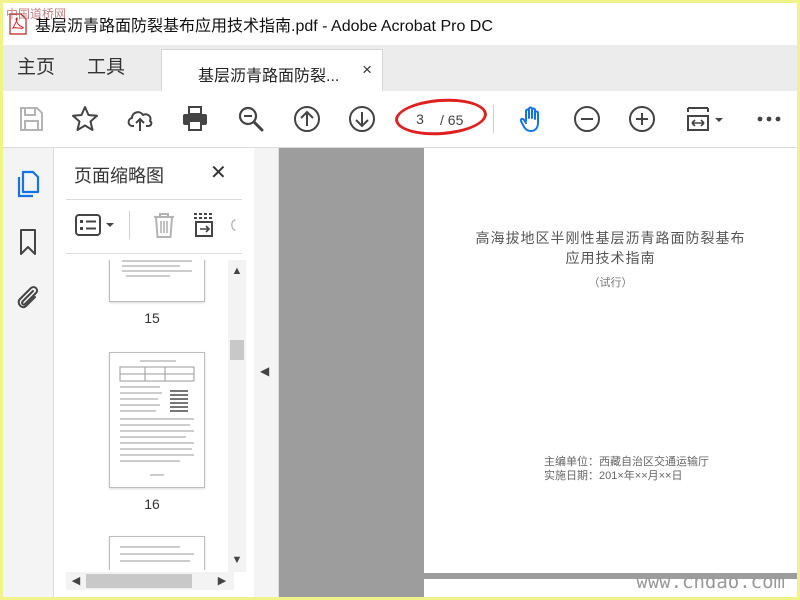 The image size is (800, 600). I want to click on zoom-out-icon, so click(587, 119).